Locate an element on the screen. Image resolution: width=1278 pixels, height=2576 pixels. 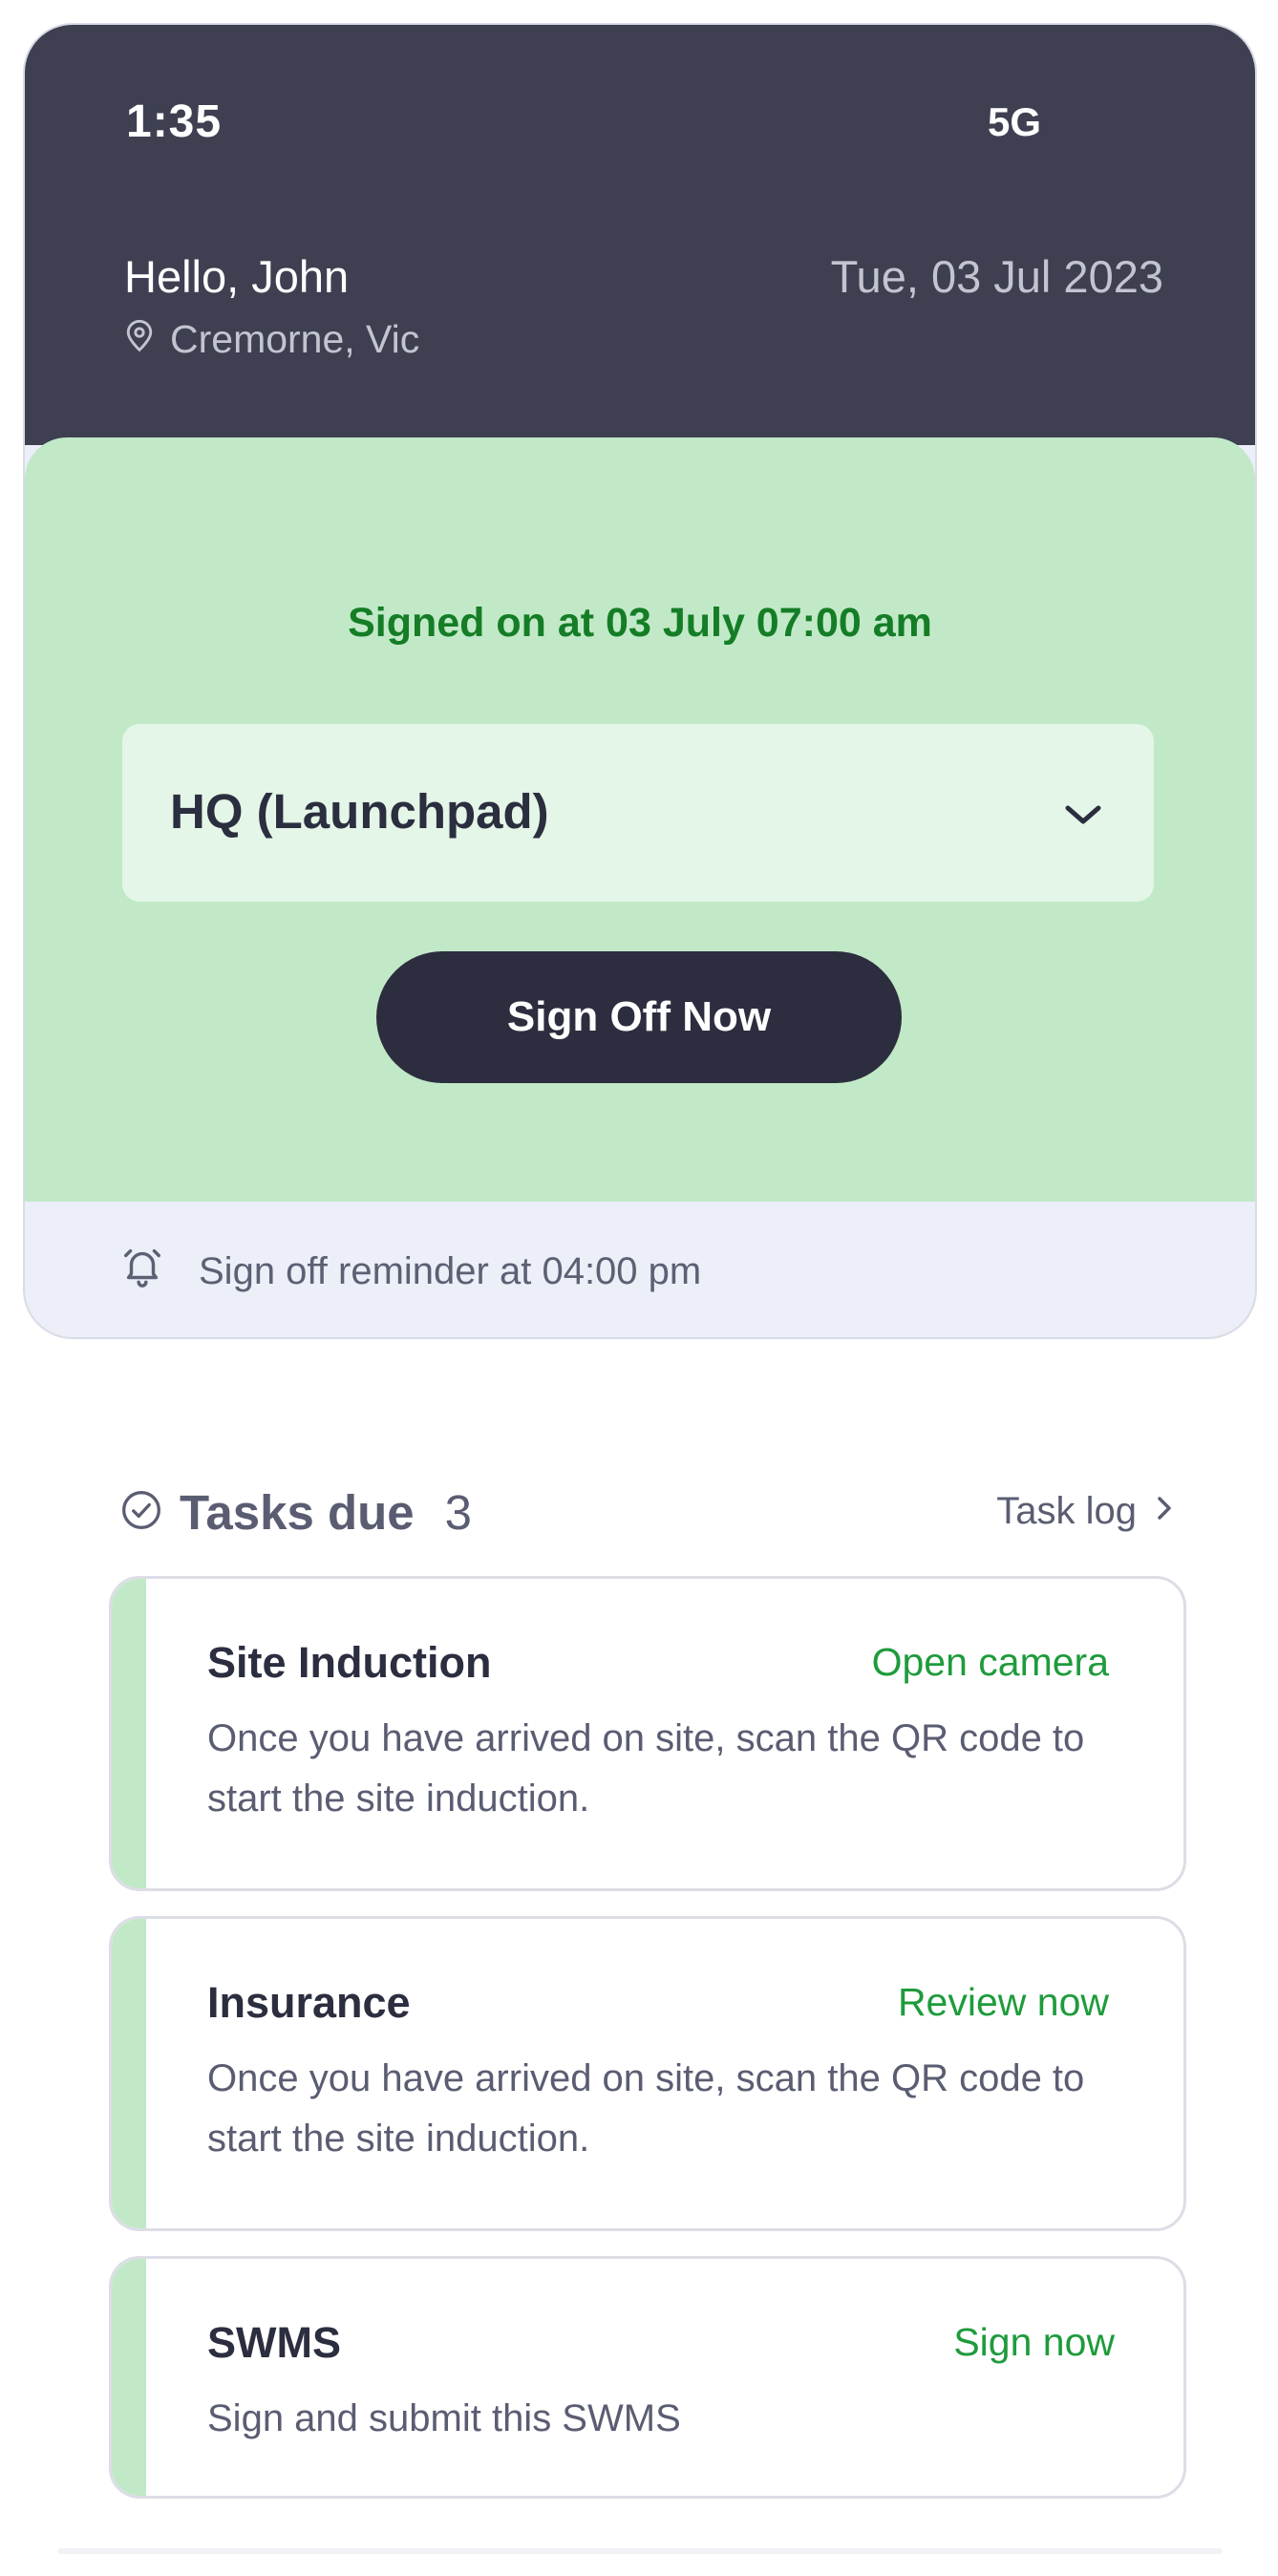
task-description: Sign and submit this SWMS is located at coordinates (444, 2418).